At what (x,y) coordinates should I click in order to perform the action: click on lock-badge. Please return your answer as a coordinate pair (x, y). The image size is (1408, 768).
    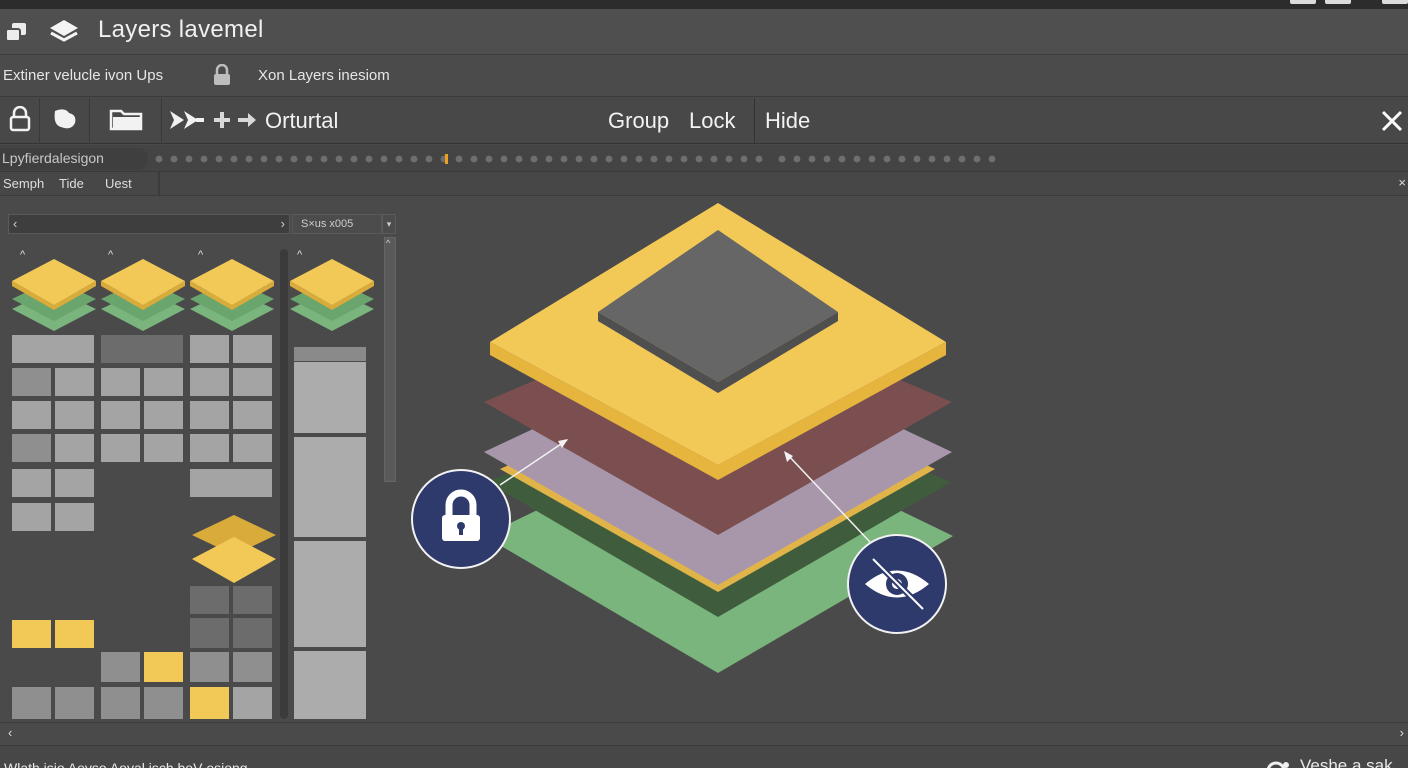
    Looking at the image, I should click on (461, 519).